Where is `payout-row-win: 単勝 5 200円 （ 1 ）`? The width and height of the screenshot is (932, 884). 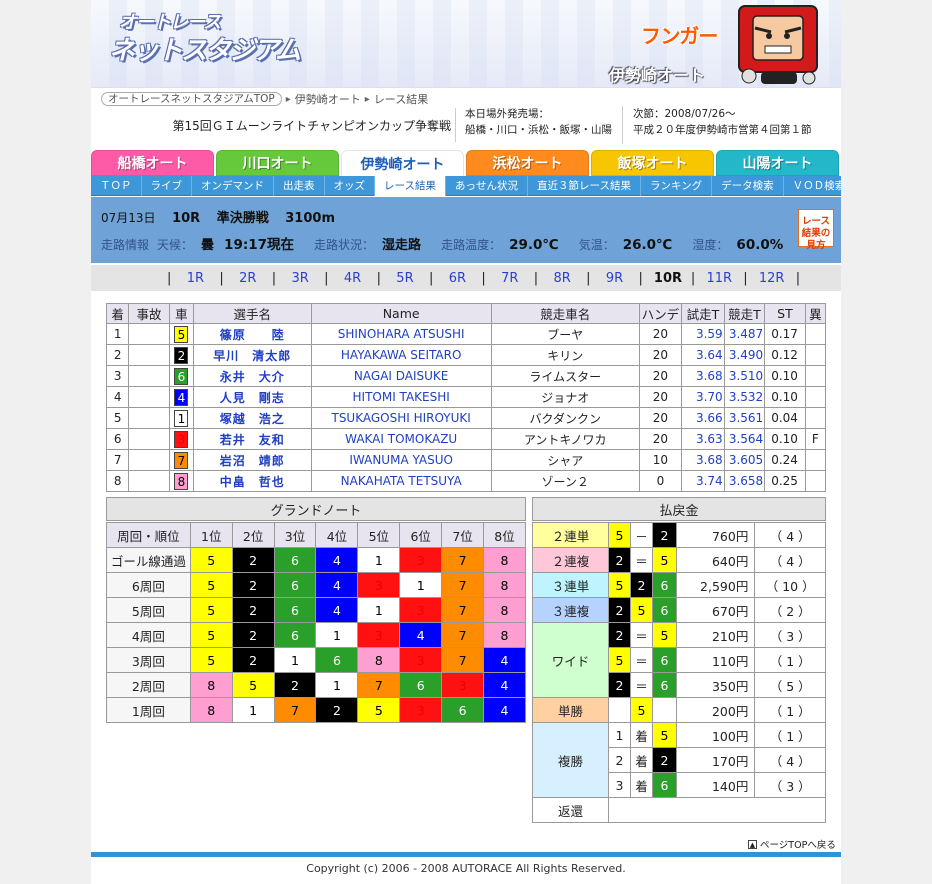 payout-row-win: 単勝 5 200円 （ 1 ） is located at coordinates (679, 710).